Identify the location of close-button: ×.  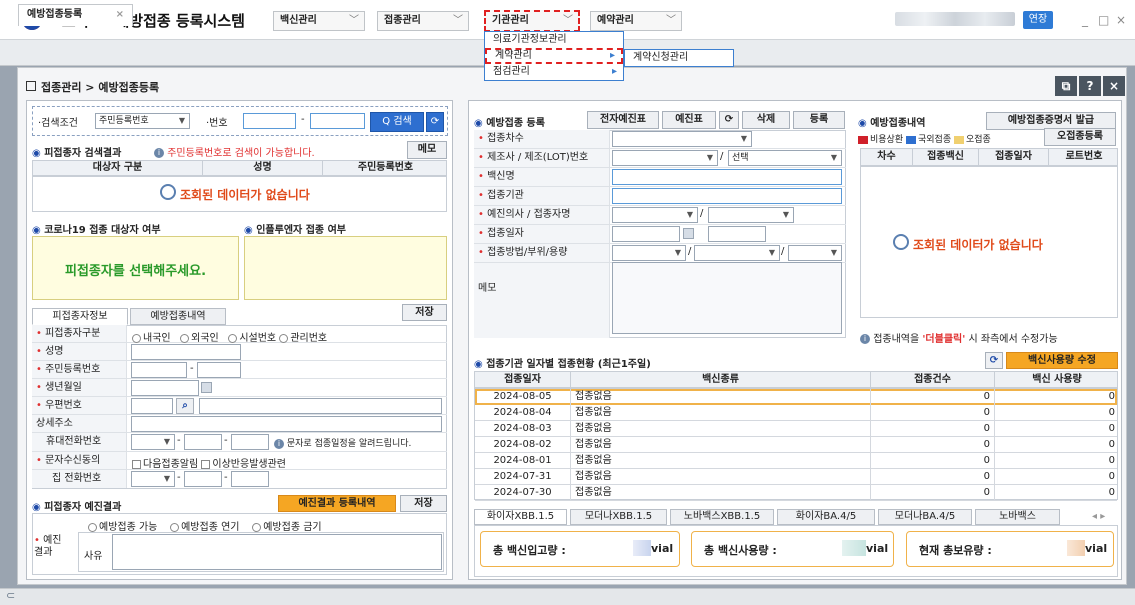
(1121, 20).